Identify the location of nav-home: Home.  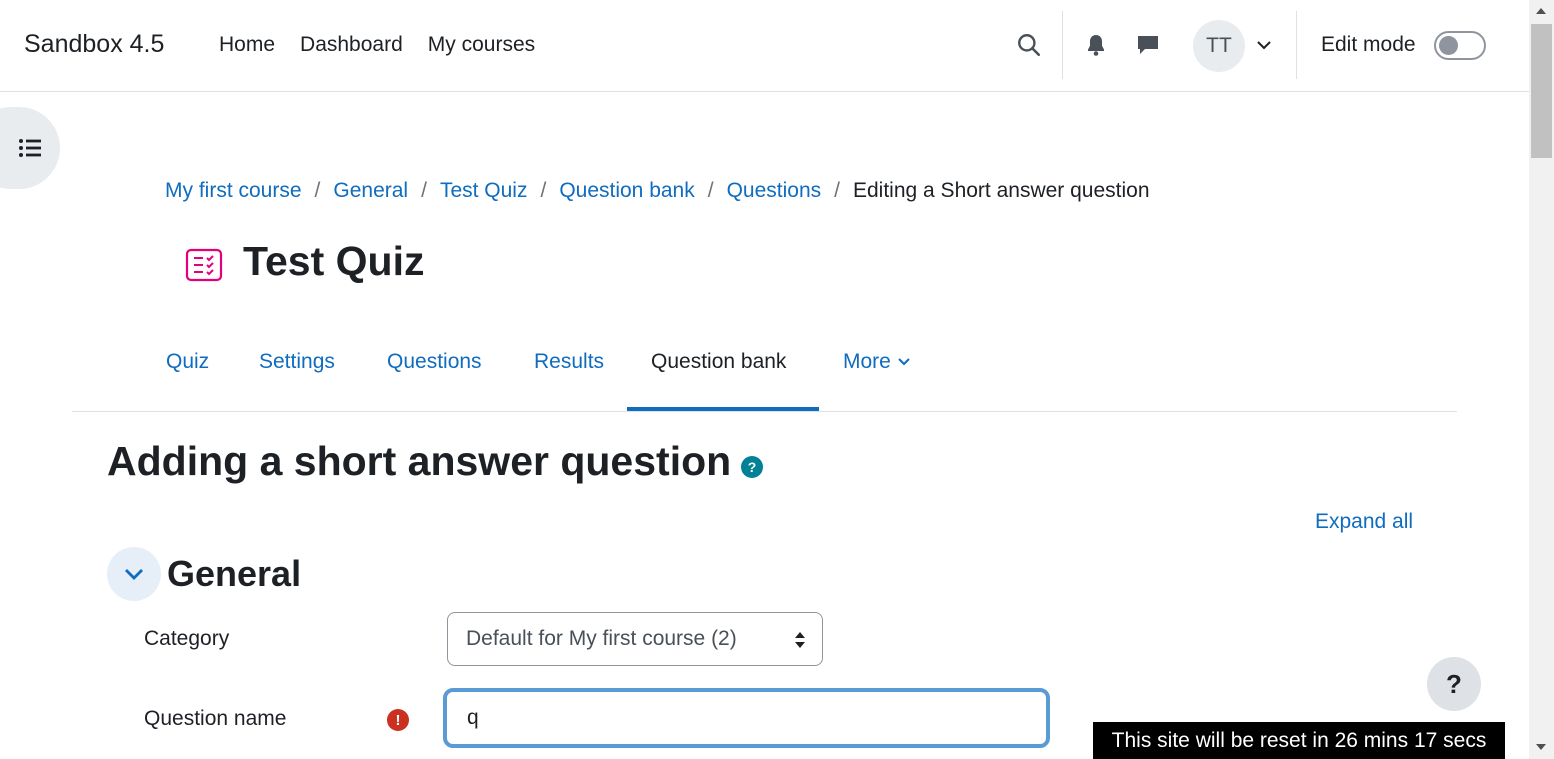
(247, 45).